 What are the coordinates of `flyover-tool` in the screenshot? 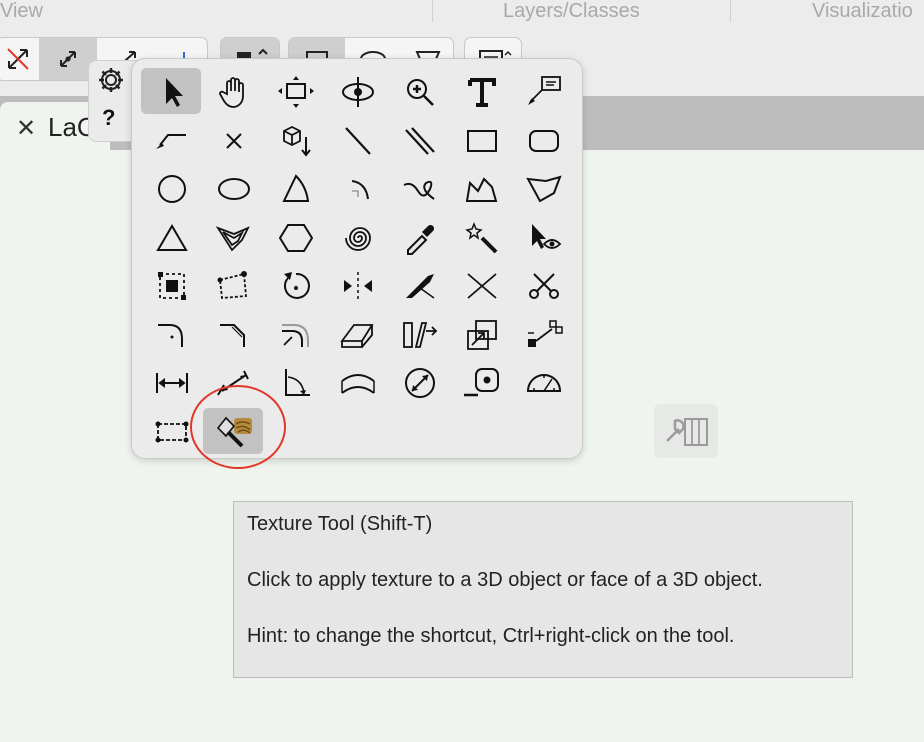 It's located at (296, 92).